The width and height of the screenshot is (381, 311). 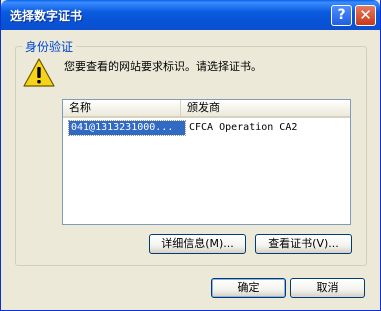 I want to click on certificate-issuer: CFCA Operation CA2, so click(x=243, y=128).